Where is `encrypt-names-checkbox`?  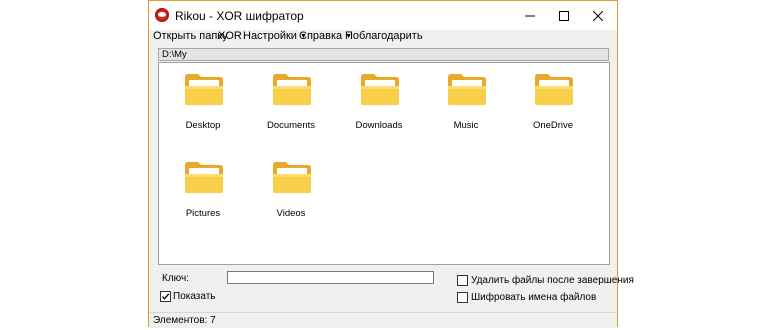
encrypt-names-checkbox is located at coordinates (462, 297).